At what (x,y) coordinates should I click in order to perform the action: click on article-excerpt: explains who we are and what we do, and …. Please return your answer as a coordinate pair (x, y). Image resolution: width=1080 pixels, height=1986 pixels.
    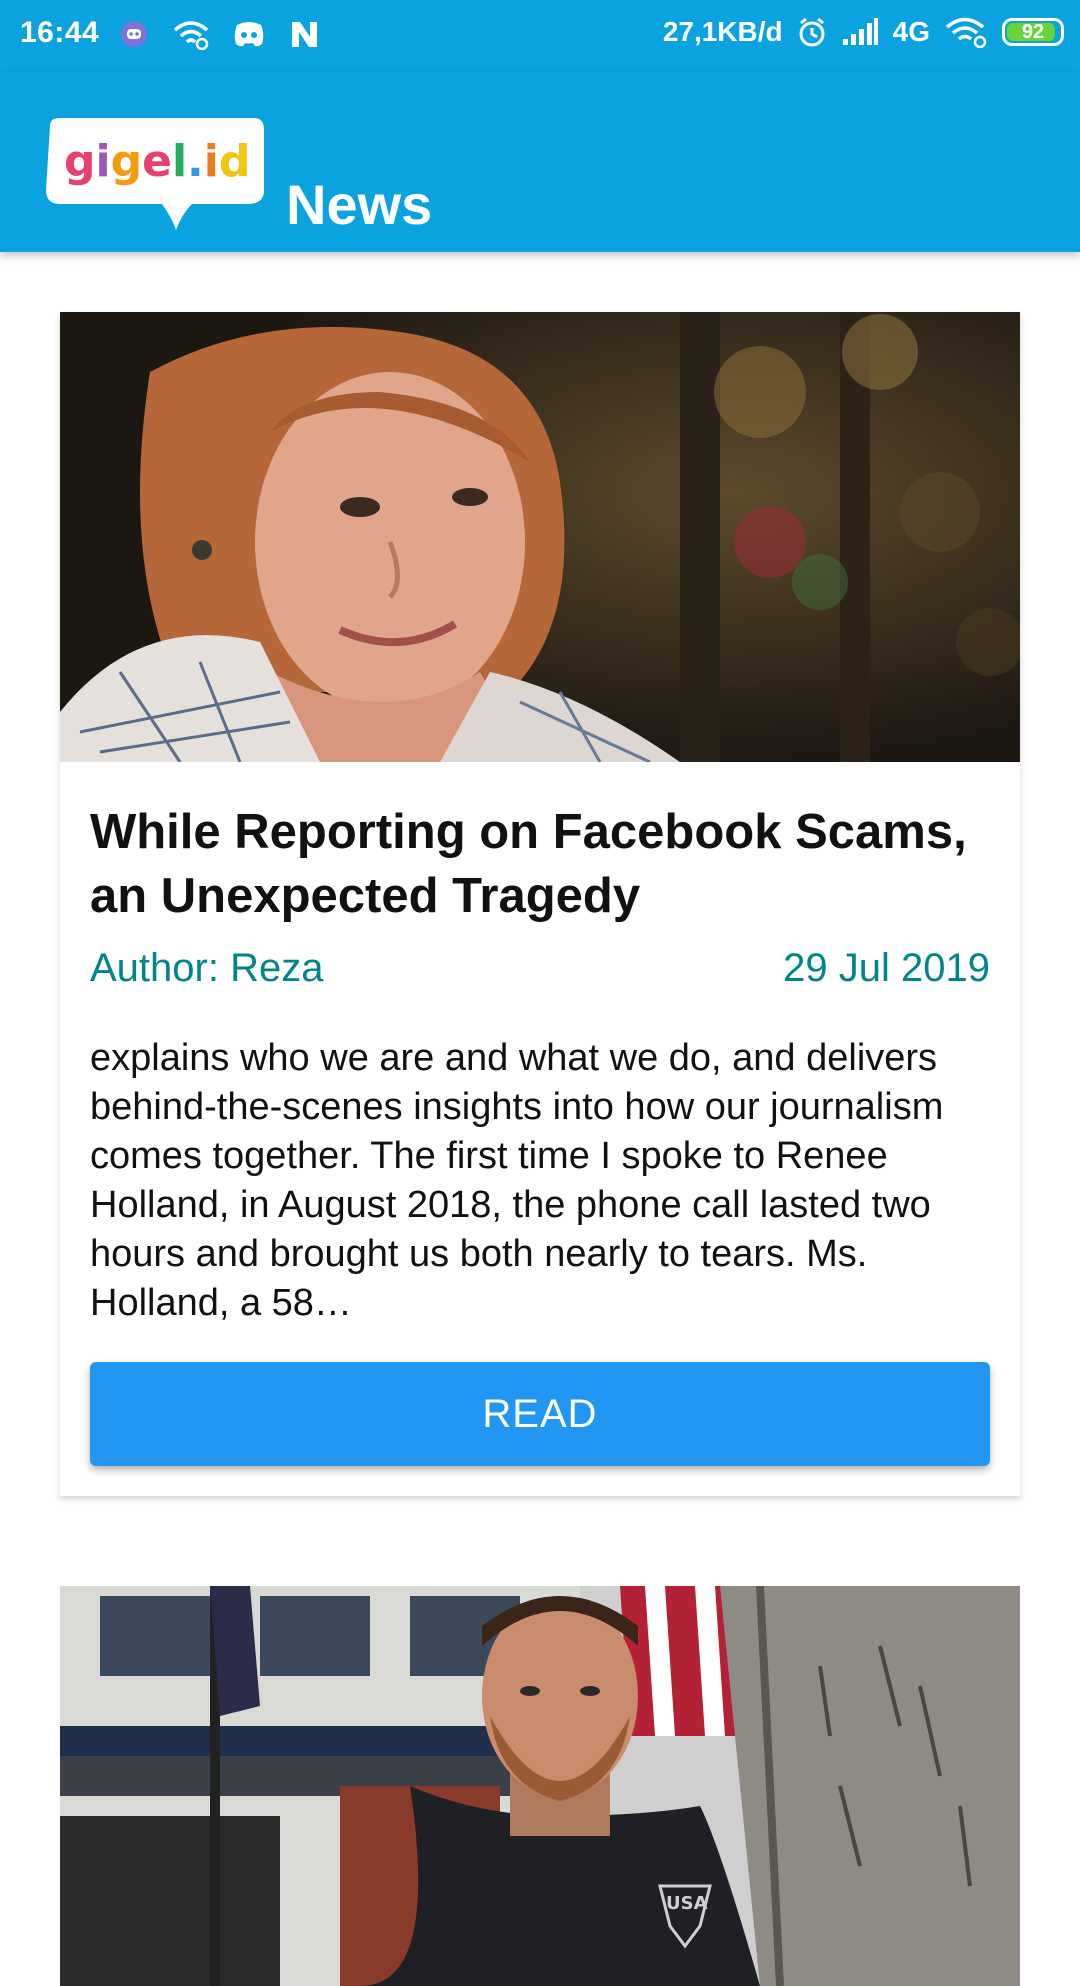
    Looking at the image, I should click on (517, 1180).